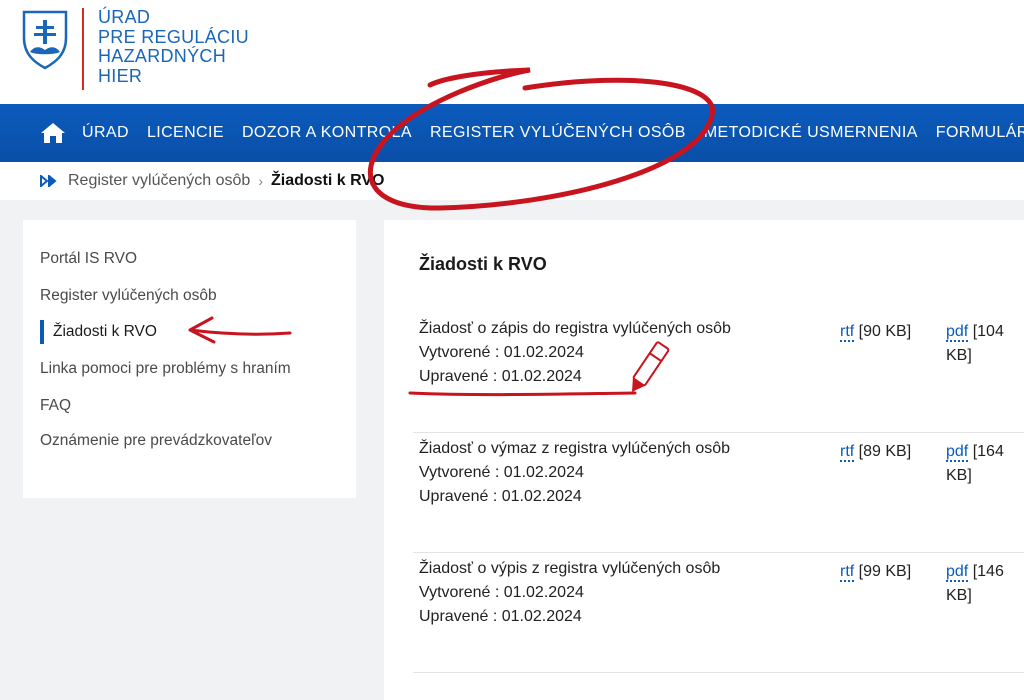 This screenshot has height=700, width=1024. Describe the element at coordinates (811, 133) in the screenshot. I see `nav-item-metodicke: METODICKÉ USMERNENIA` at that location.